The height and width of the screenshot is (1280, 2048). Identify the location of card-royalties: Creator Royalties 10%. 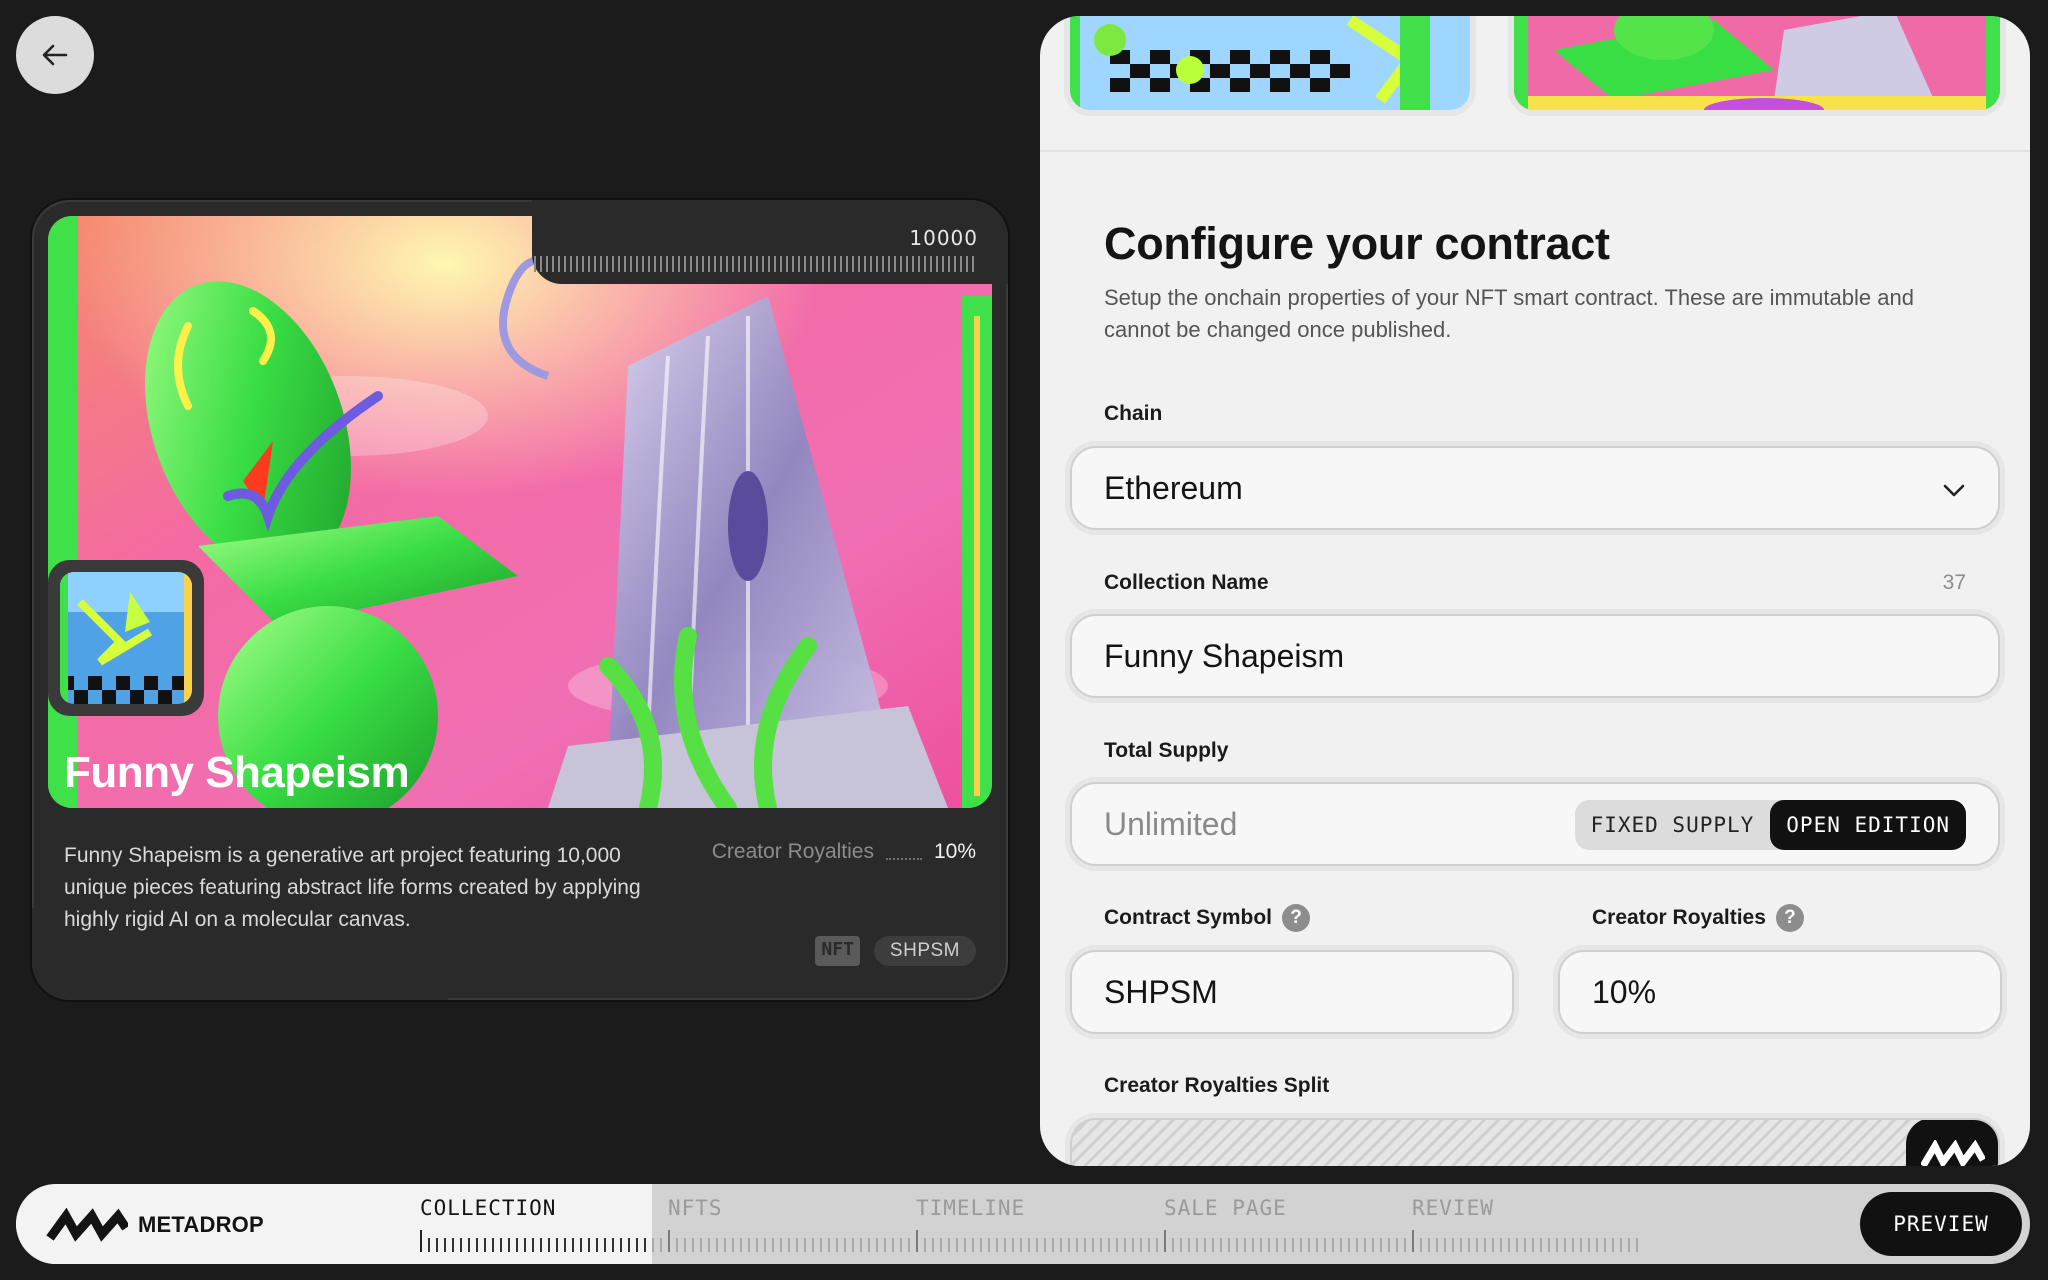
(844, 852).